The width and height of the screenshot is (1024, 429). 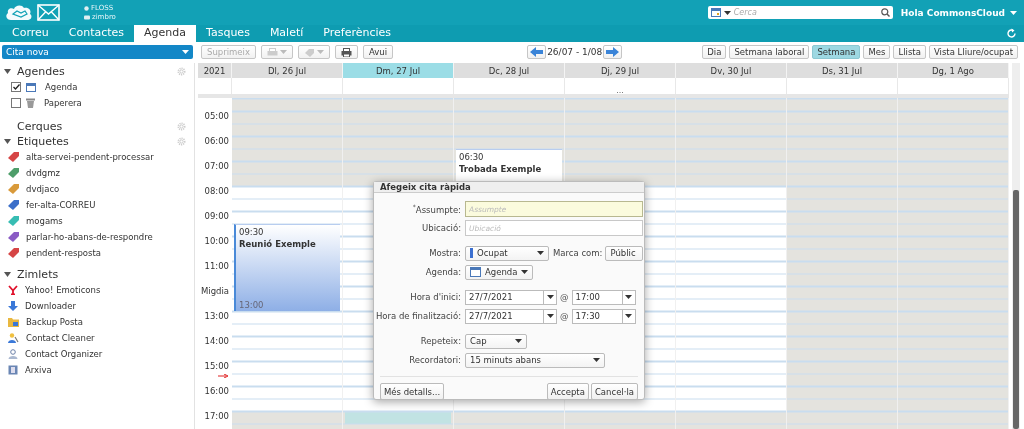 I want to click on view-button: Dia, so click(x=714, y=52).